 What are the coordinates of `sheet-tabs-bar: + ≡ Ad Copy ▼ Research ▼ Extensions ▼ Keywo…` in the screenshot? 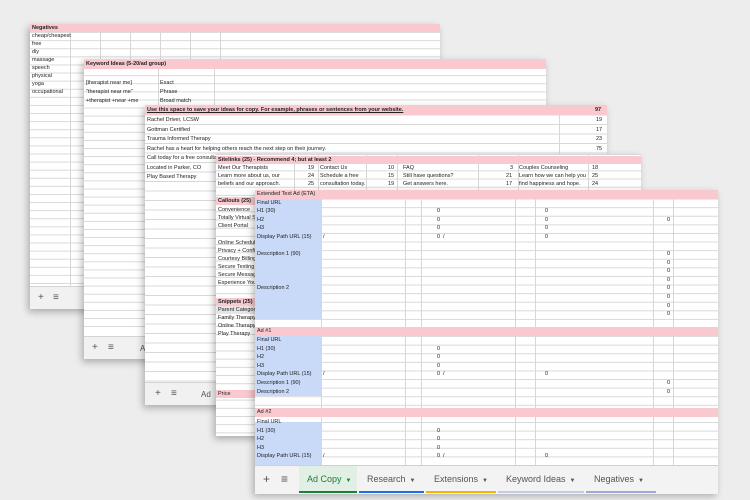 It's located at (486, 479).